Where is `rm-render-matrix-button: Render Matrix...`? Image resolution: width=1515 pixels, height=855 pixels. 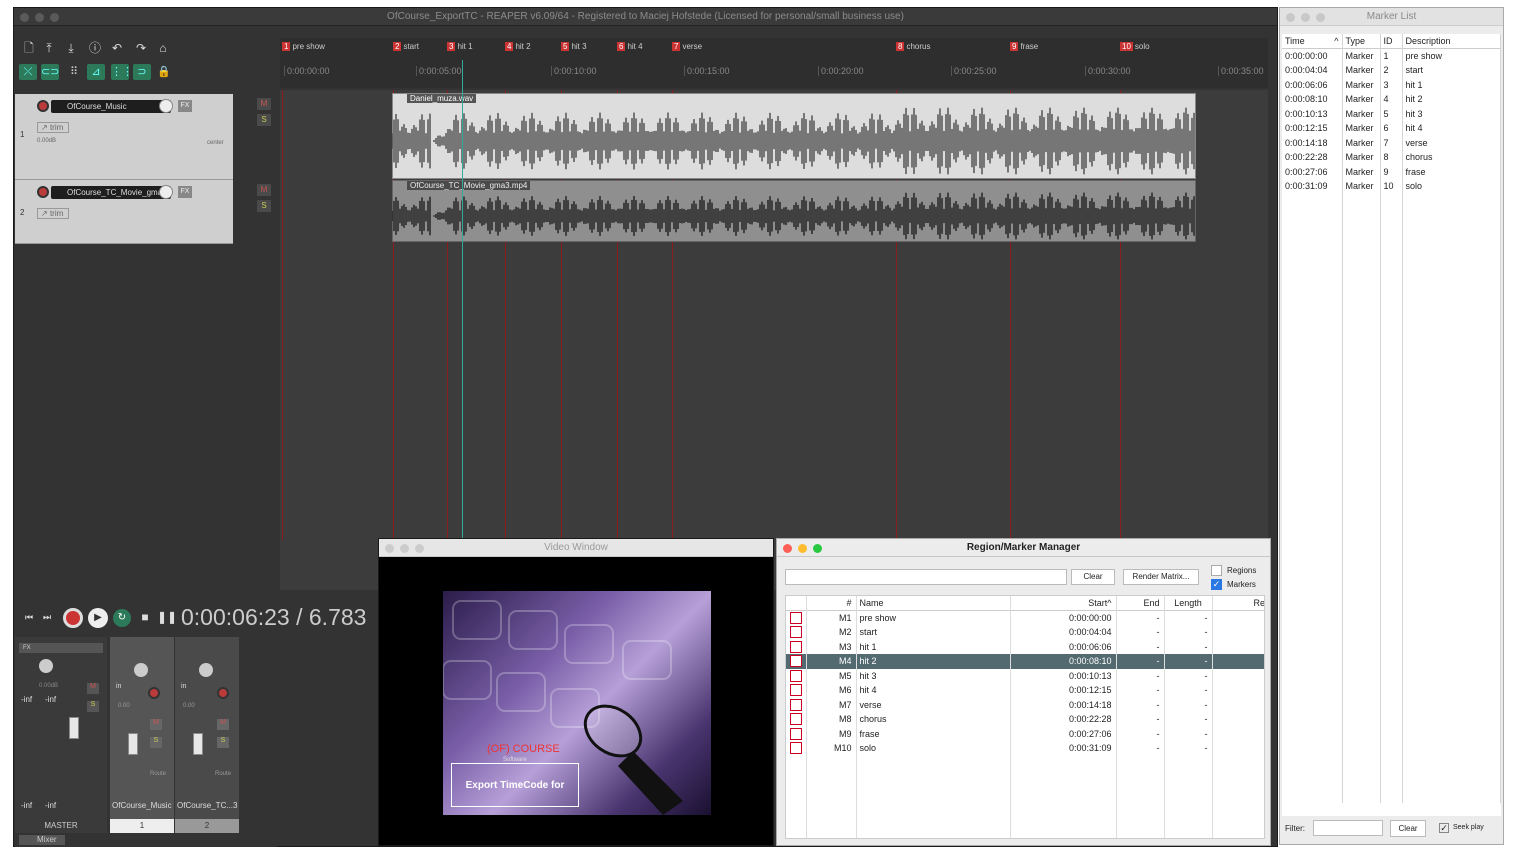 rm-render-matrix-button: Render Matrix... is located at coordinates (1161, 577).